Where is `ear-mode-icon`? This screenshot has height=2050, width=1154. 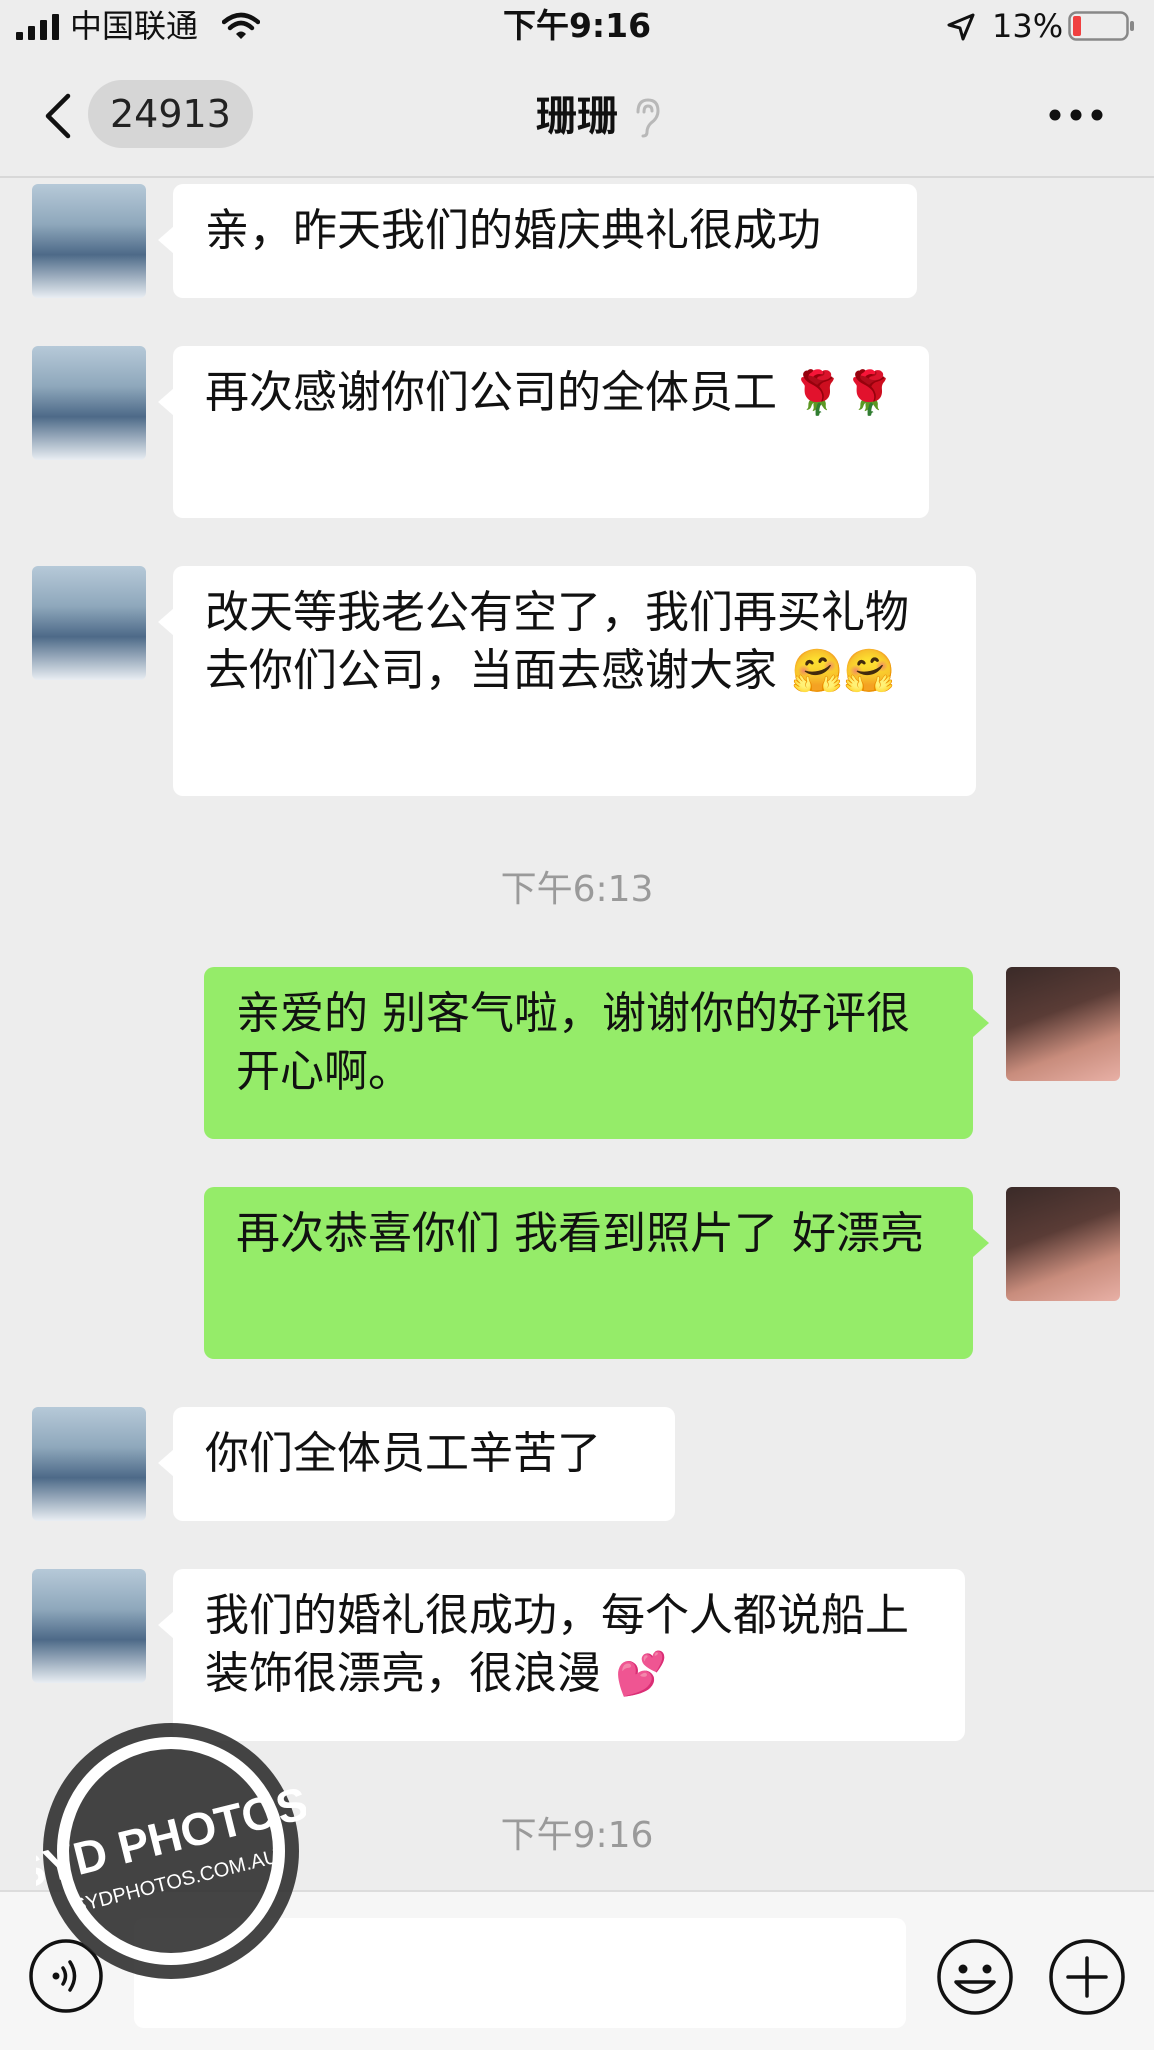 ear-mode-icon is located at coordinates (648, 118).